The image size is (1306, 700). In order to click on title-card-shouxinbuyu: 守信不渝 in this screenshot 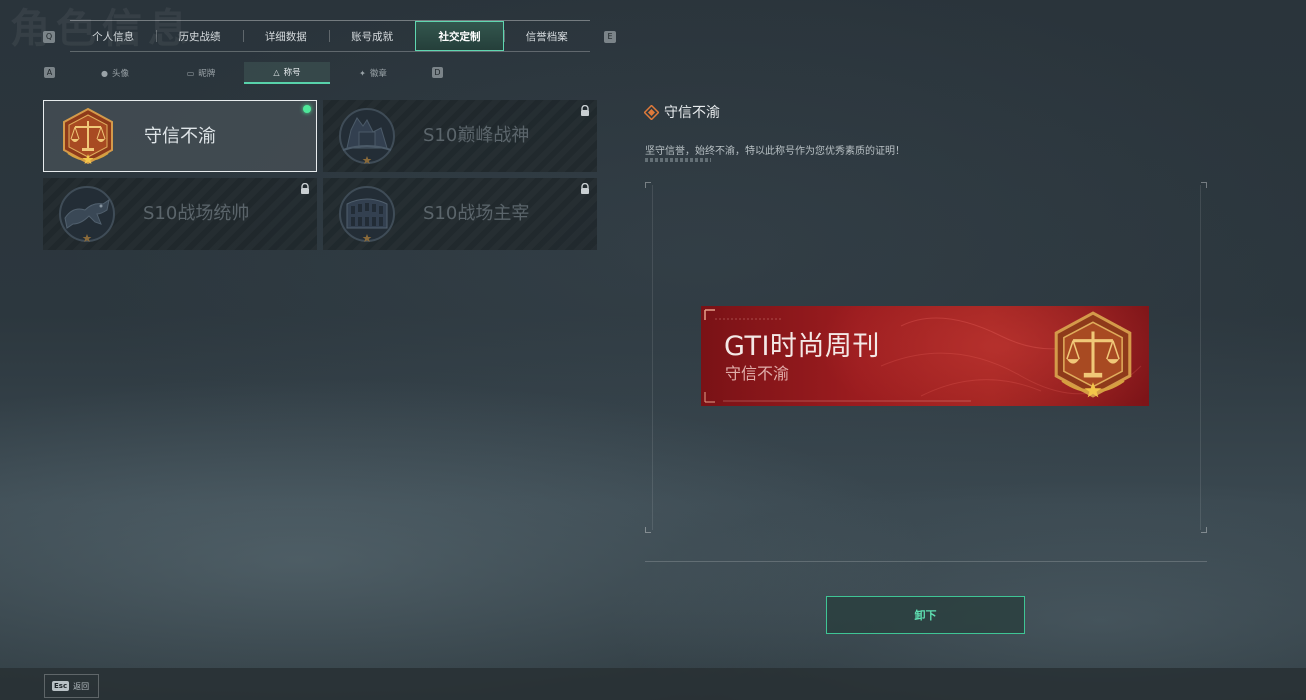, I will do `click(180, 136)`.